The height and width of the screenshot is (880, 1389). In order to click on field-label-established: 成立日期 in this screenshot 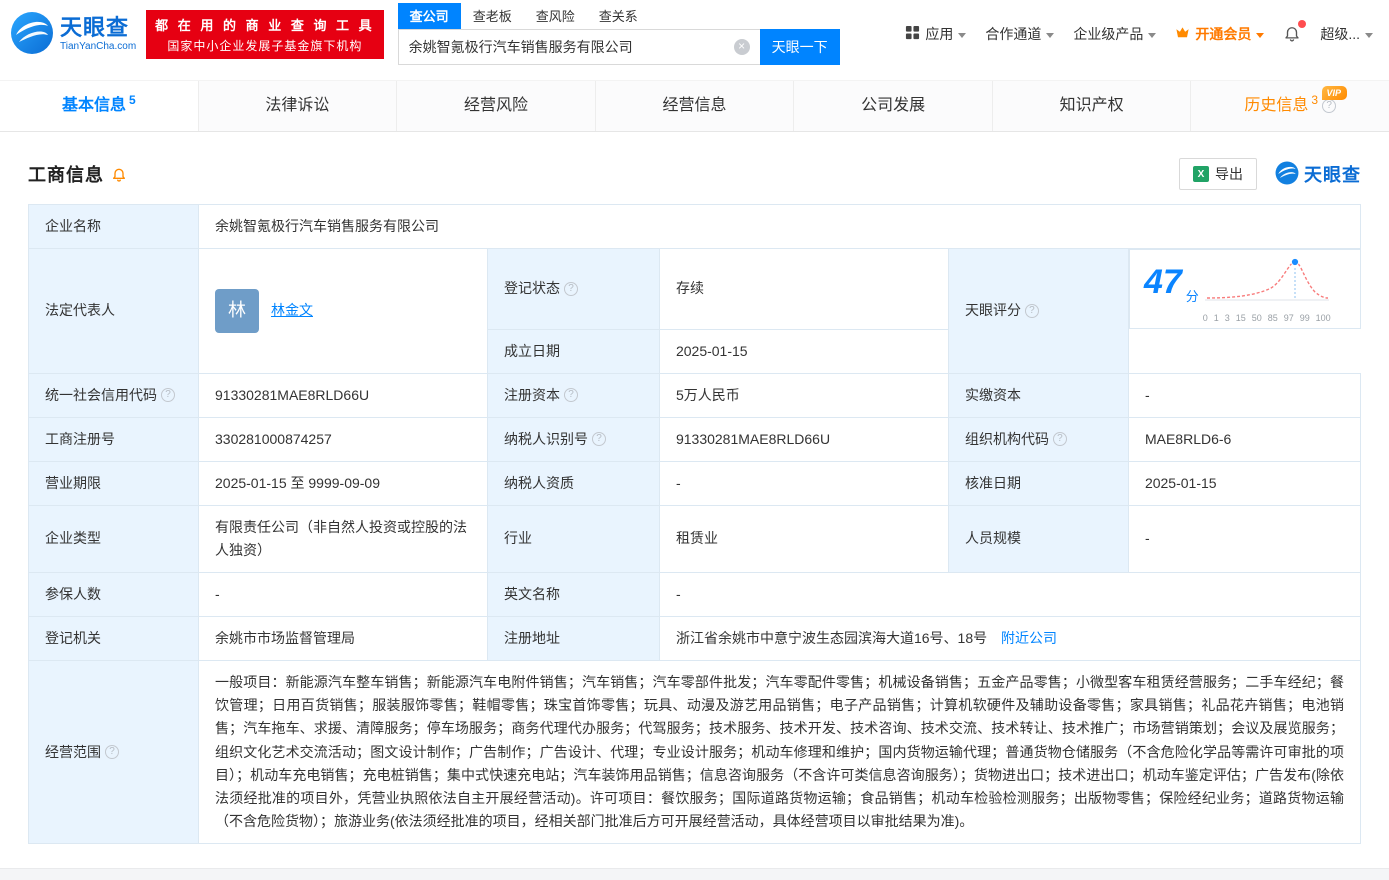, I will do `click(573, 351)`.